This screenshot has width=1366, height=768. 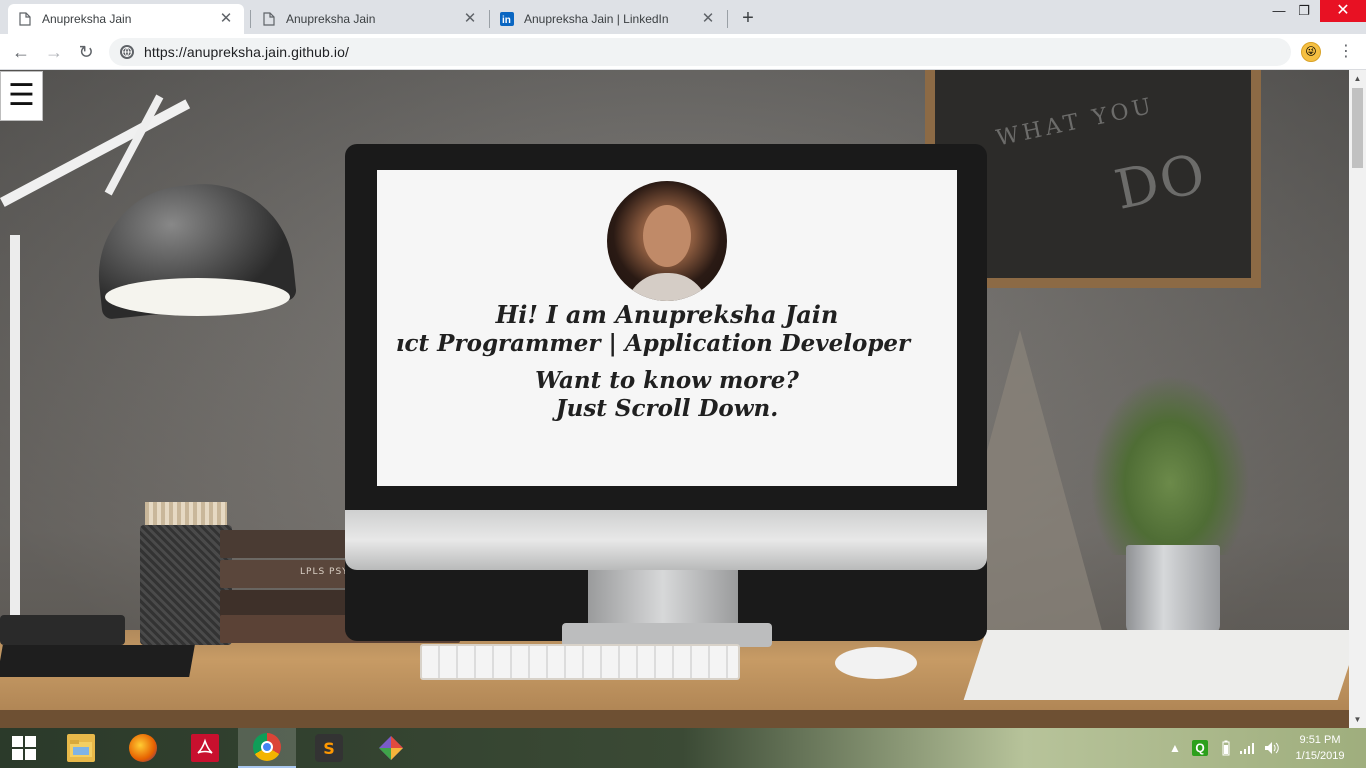 I want to click on new-tab-button: +, so click(x=748, y=18).